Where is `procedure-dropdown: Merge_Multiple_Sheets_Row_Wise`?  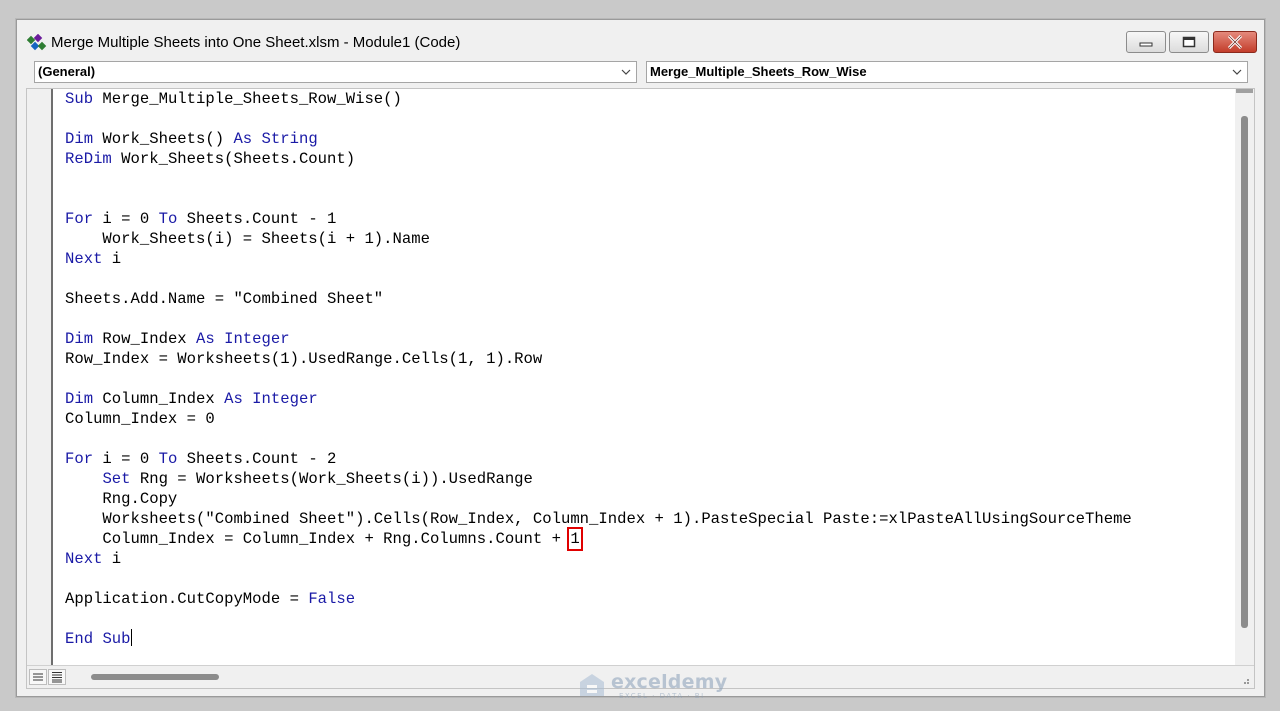 procedure-dropdown: Merge_Multiple_Sheets_Row_Wise is located at coordinates (947, 72).